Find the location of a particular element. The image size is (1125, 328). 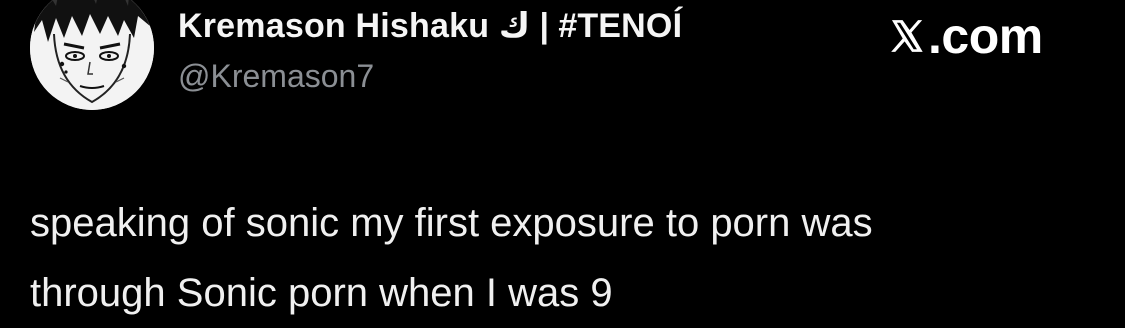

x-logo-icon is located at coordinates (907, 36).